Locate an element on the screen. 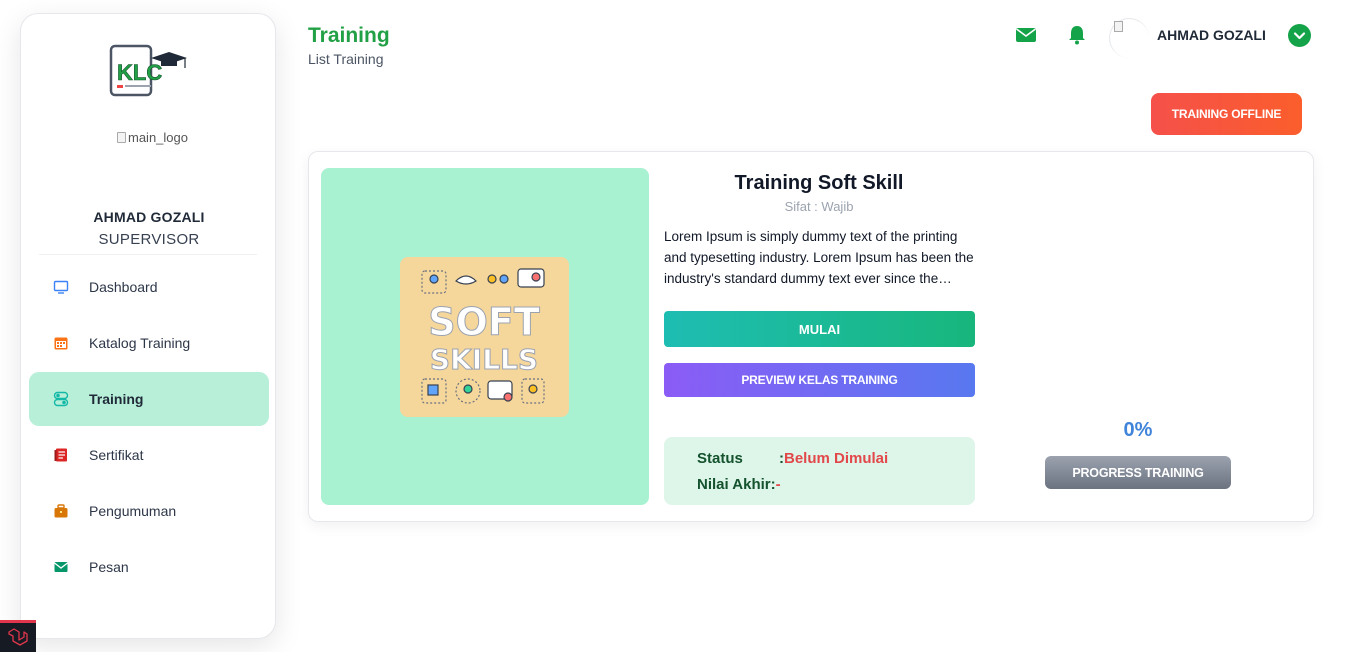  main-logo-image: main_logo is located at coordinates (152, 137).